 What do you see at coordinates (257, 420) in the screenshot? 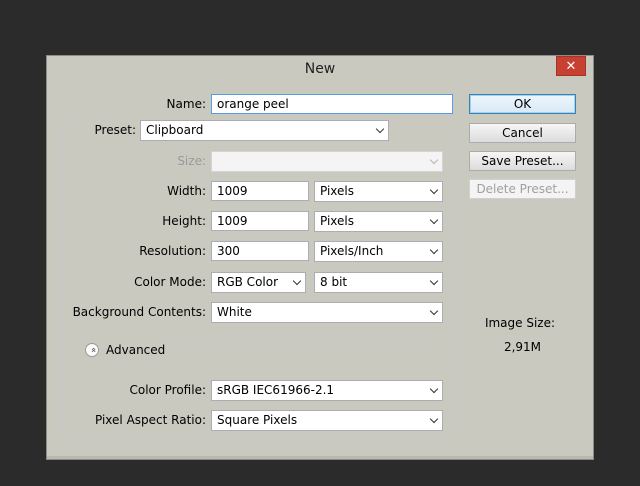
I see `pixel-aspect-ratio-value: Square Pixels` at bounding box center [257, 420].